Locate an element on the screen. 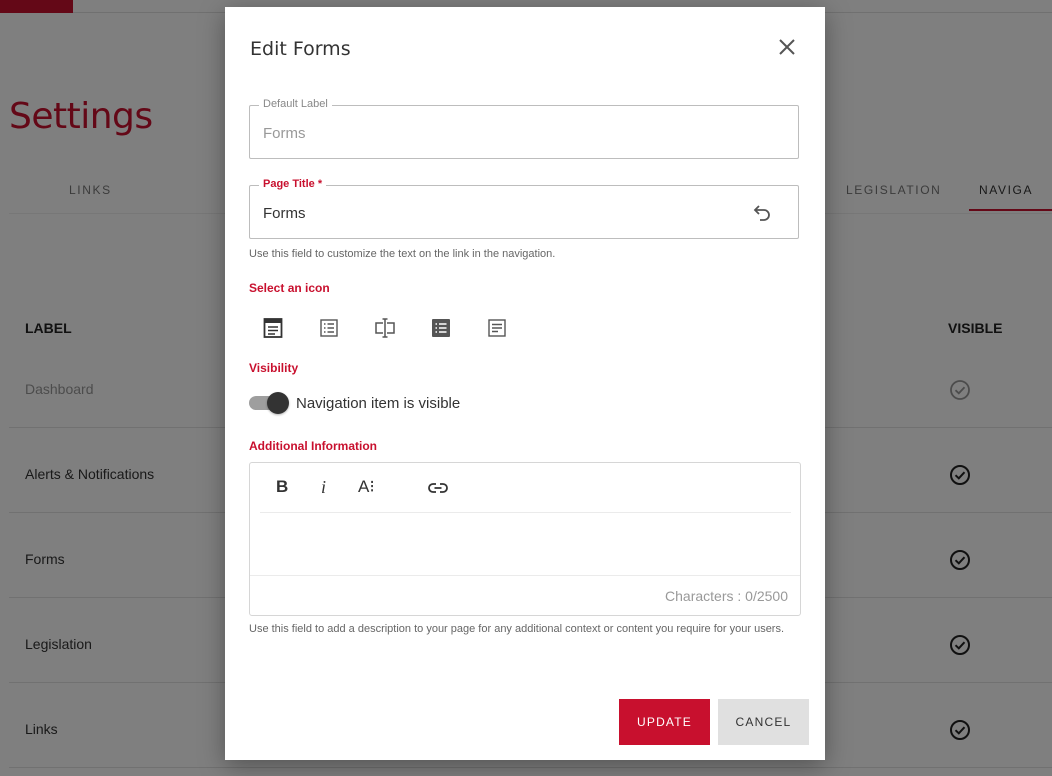 The image size is (1052, 776). select-icon-label: Select an icon is located at coordinates (289, 288).